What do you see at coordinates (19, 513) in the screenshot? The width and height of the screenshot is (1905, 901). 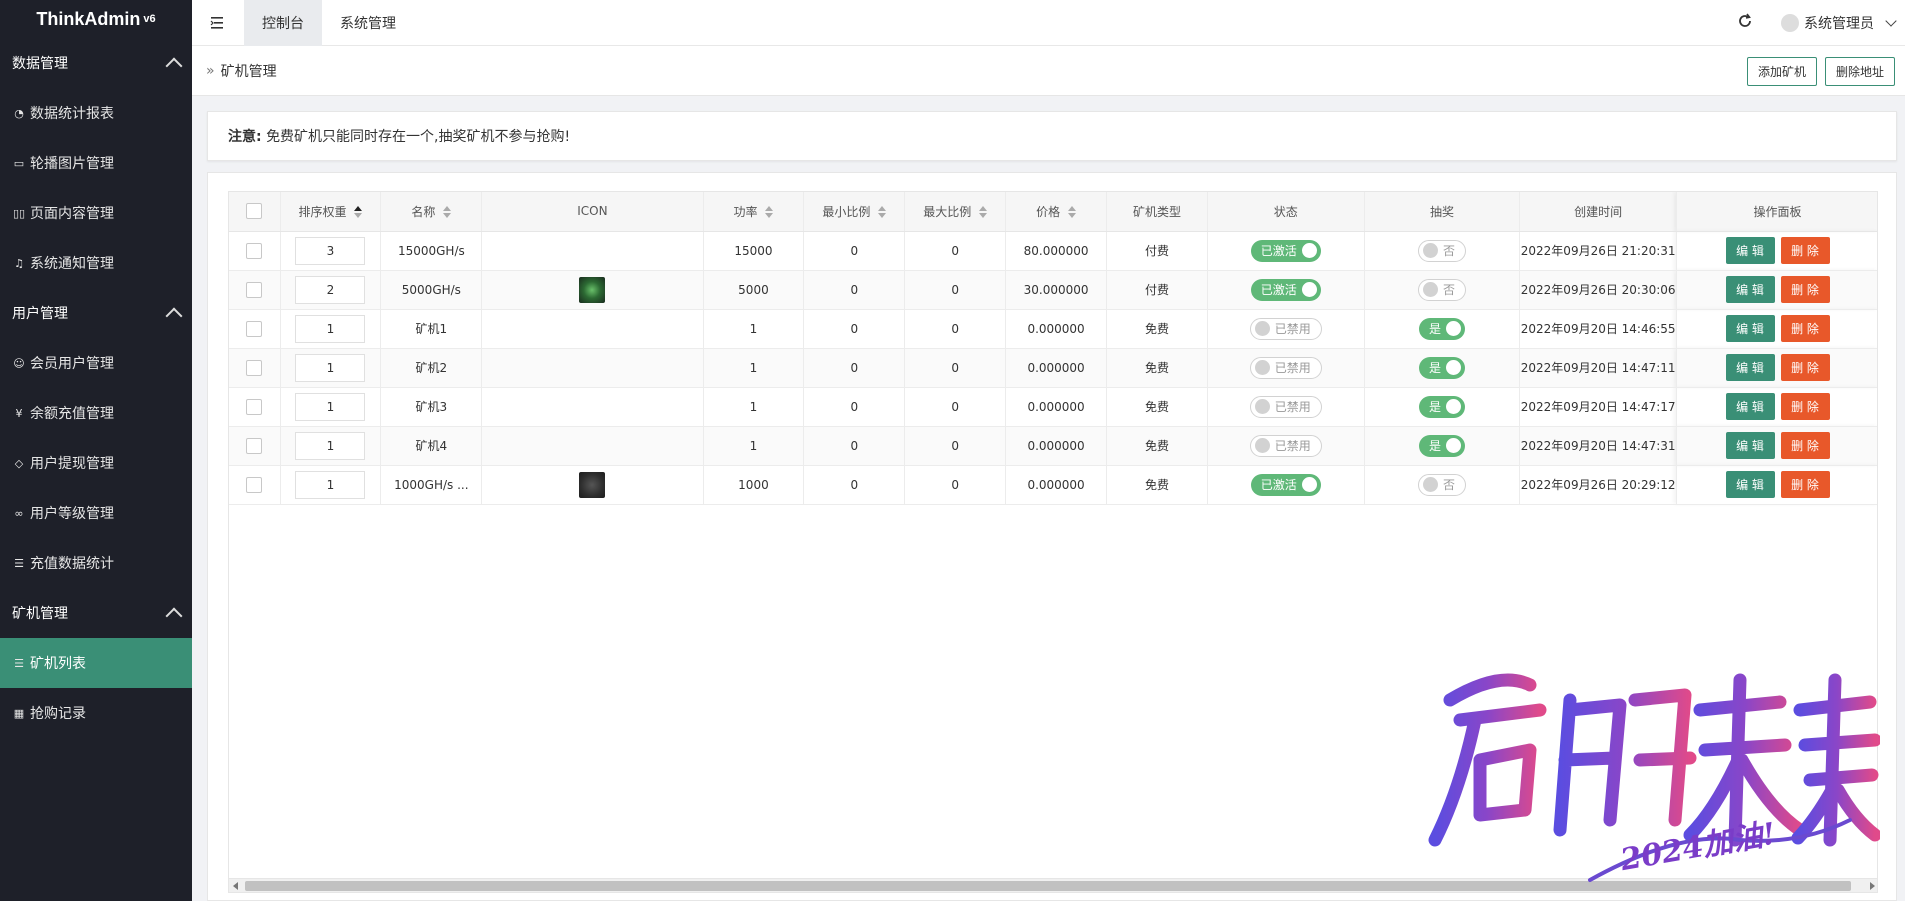 I see `link-icon: ∞` at bounding box center [19, 513].